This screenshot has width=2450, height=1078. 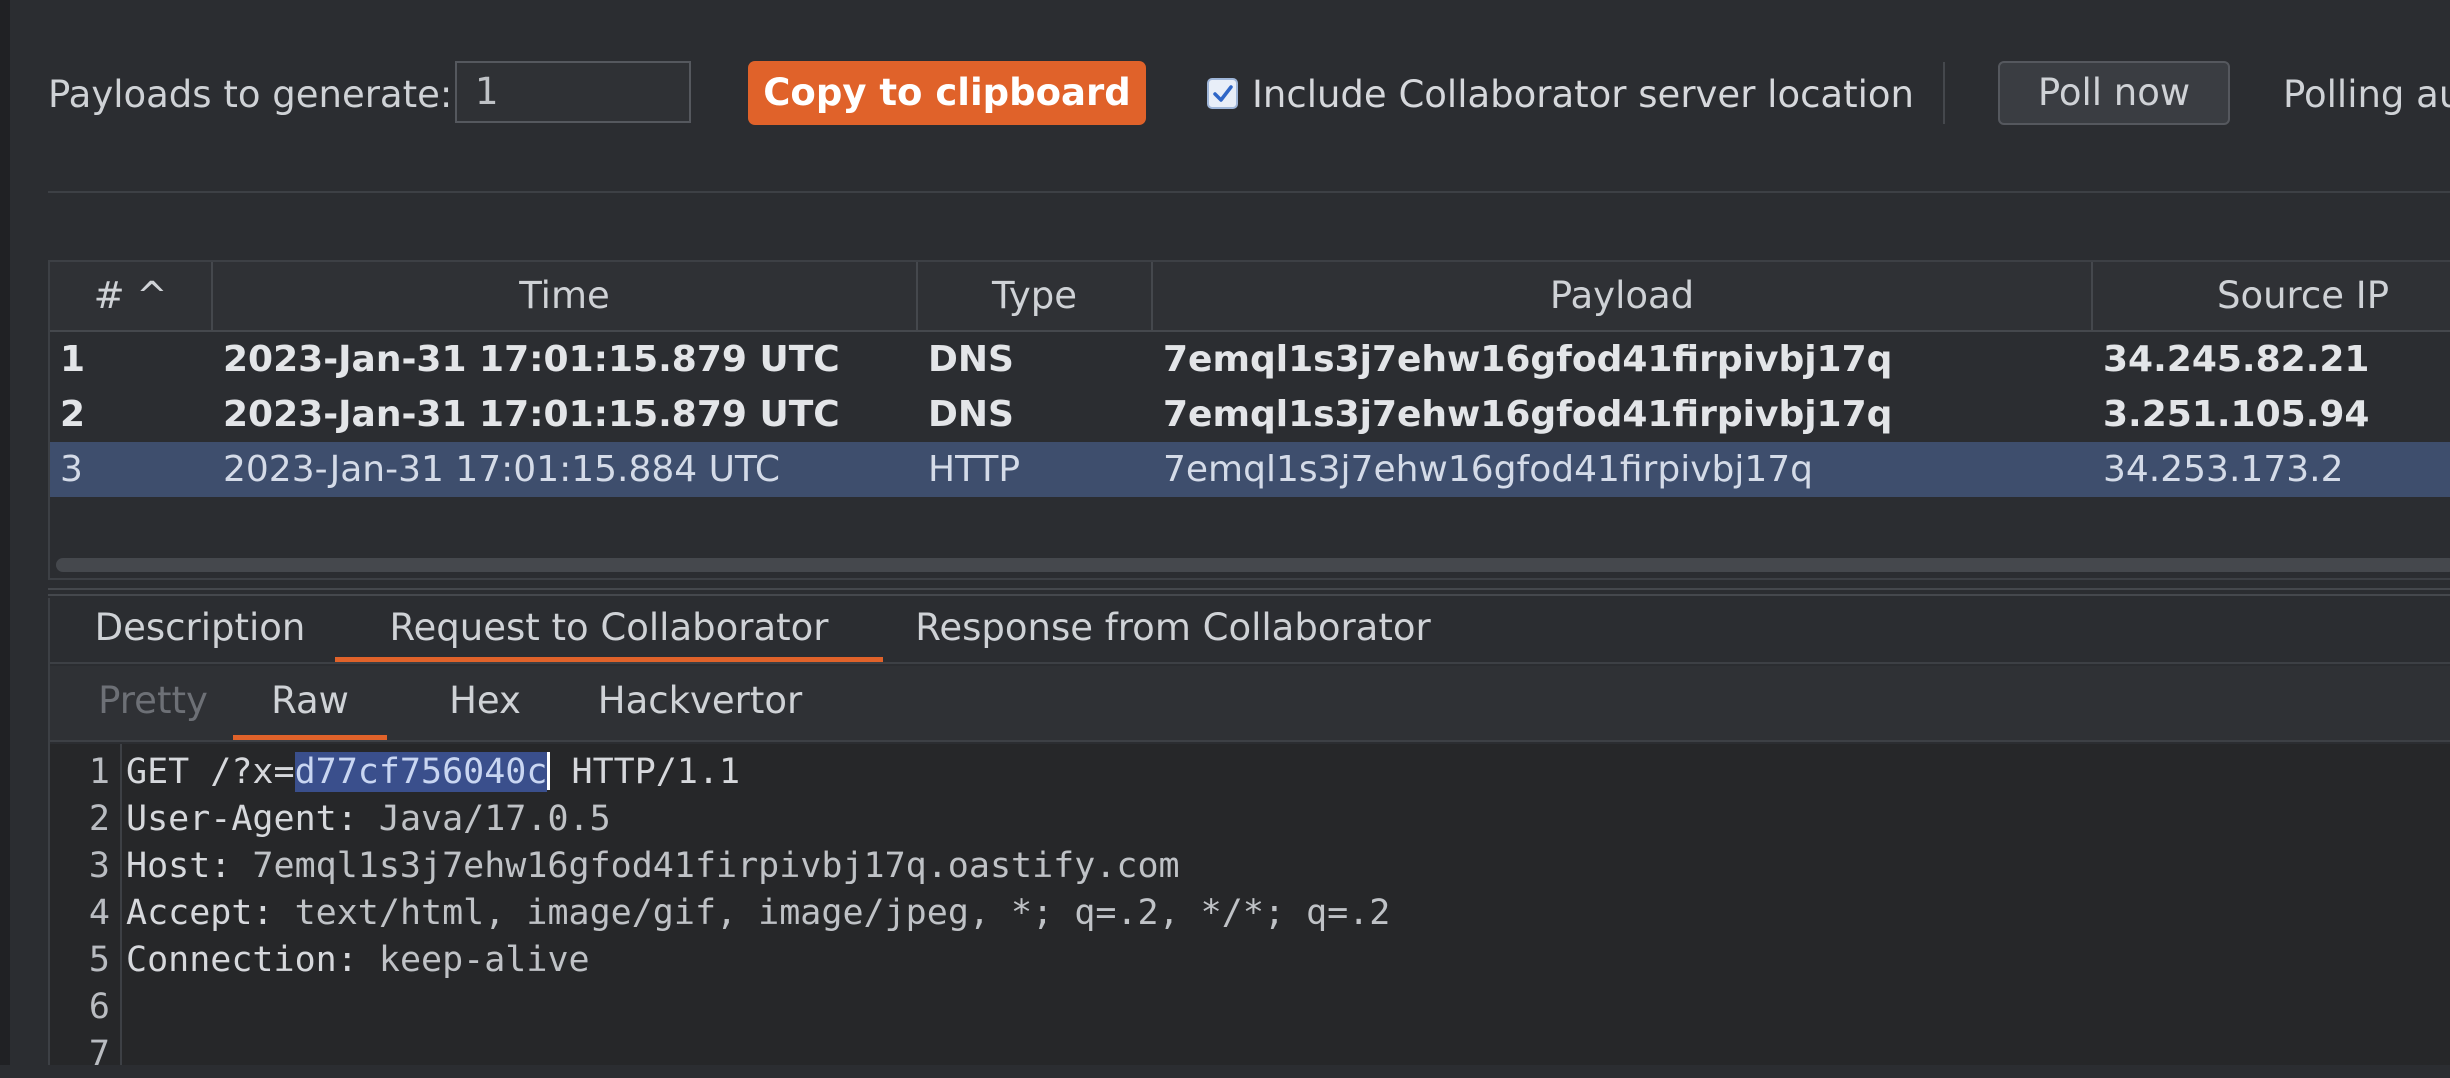 What do you see at coordinates (484, 819) in the screenshot?
I see `header-value: Java/17.0.5` at bounding box center [484, 819].